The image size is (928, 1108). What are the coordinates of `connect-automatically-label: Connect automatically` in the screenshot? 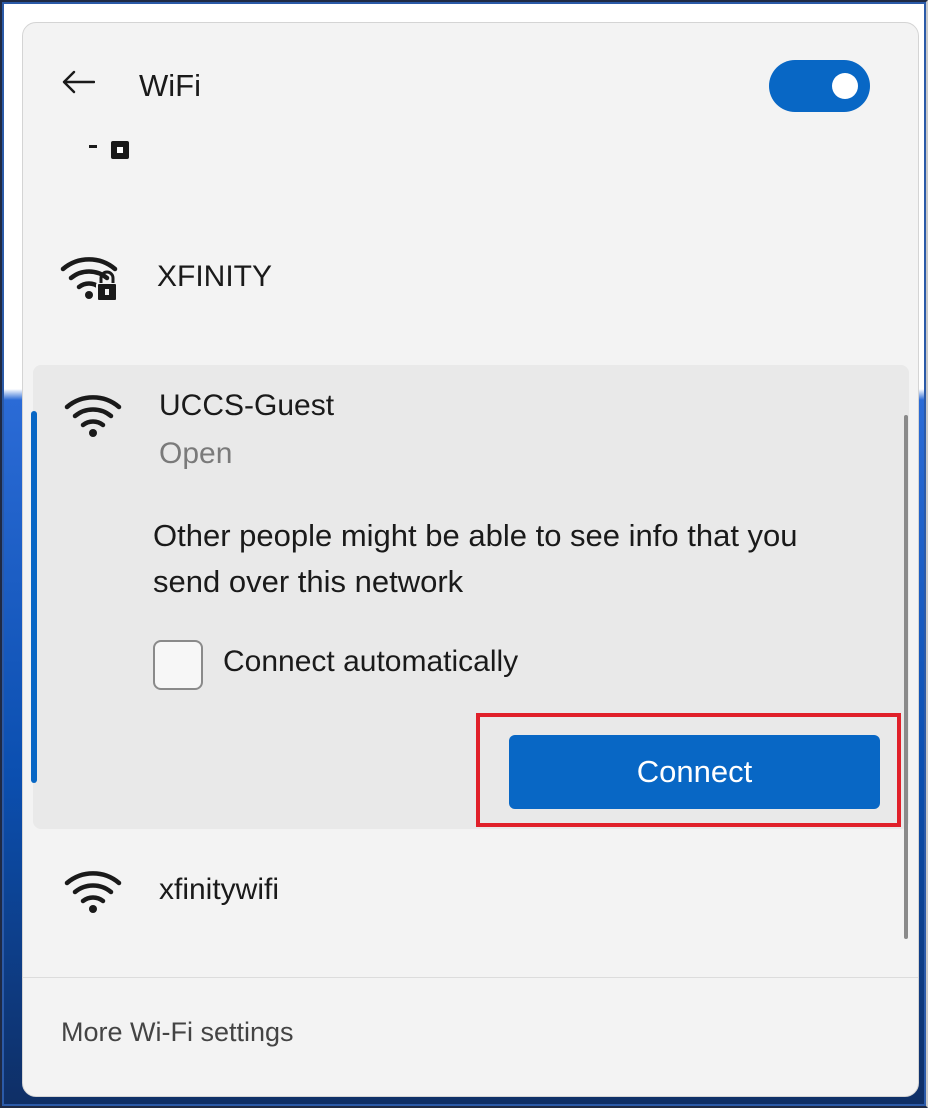 It's located at (371, 661).